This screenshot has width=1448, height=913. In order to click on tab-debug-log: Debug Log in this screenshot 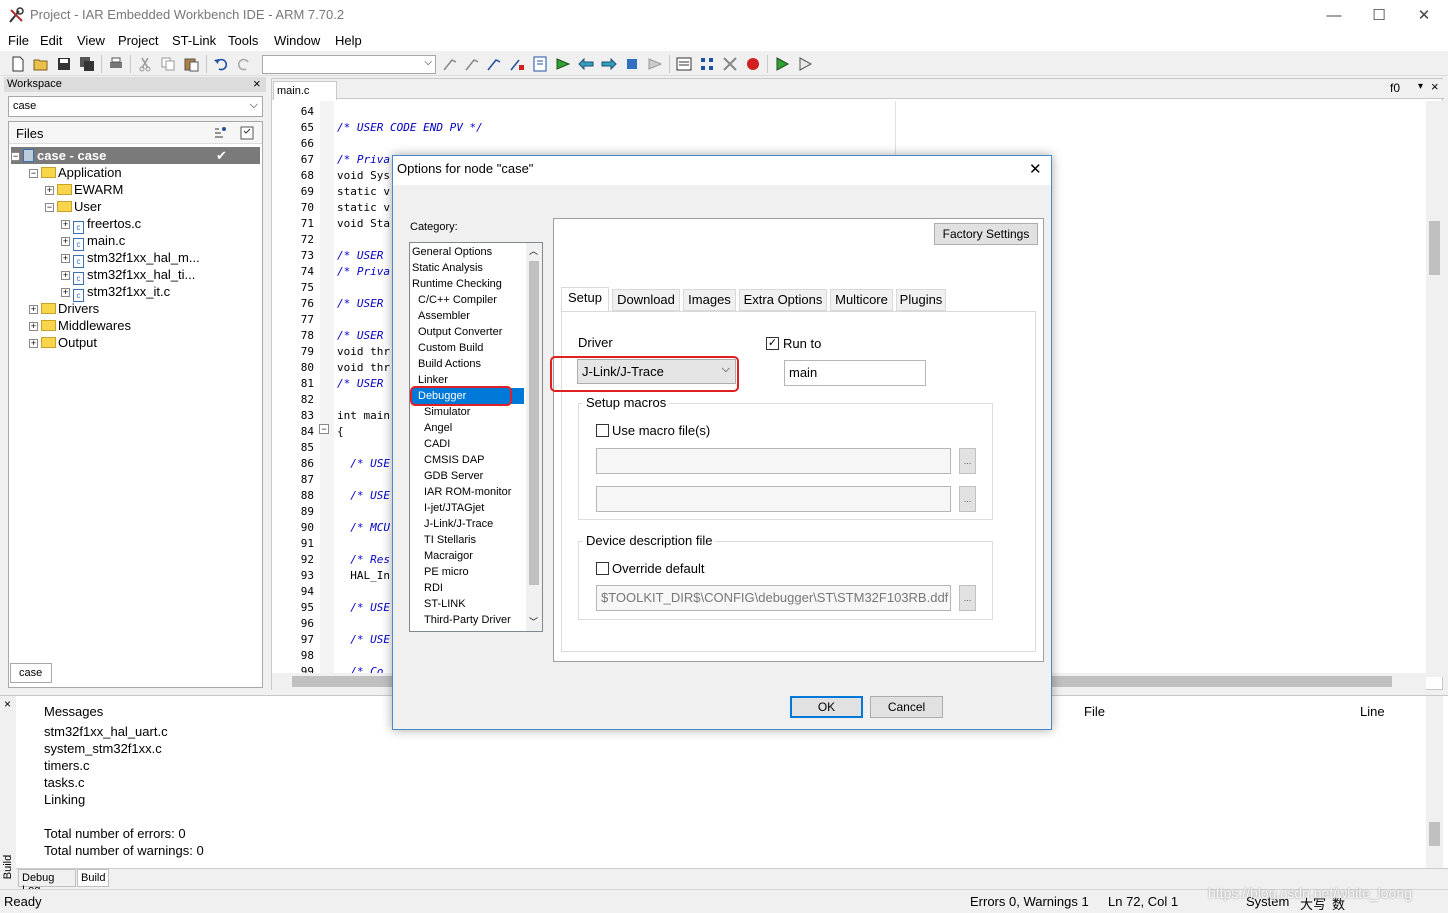, I will do `click(47, 882)`.